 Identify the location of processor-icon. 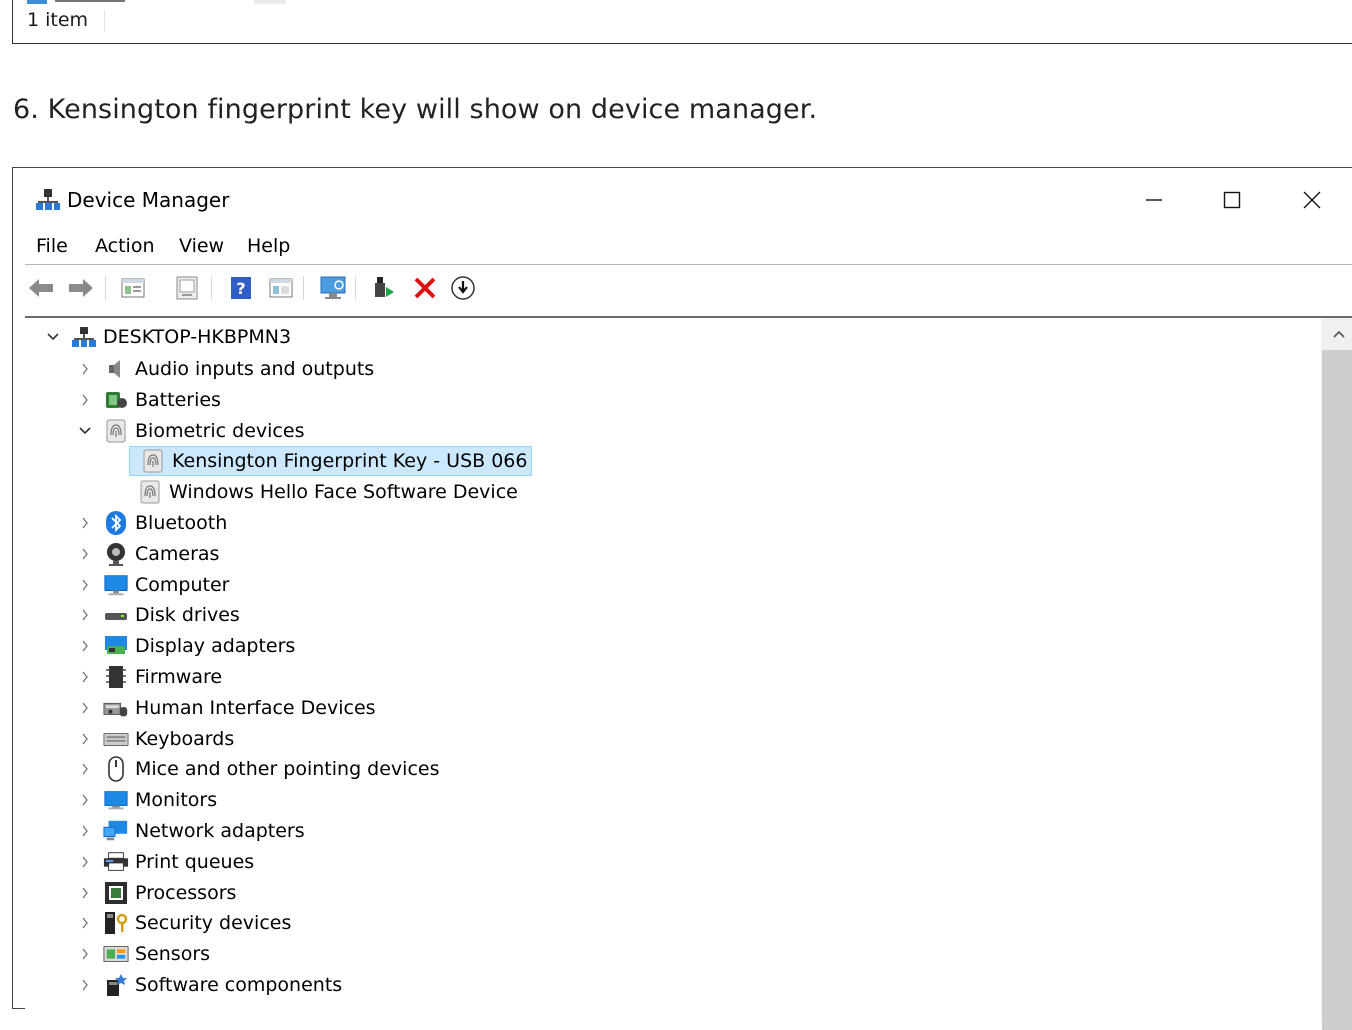
(116, 893).